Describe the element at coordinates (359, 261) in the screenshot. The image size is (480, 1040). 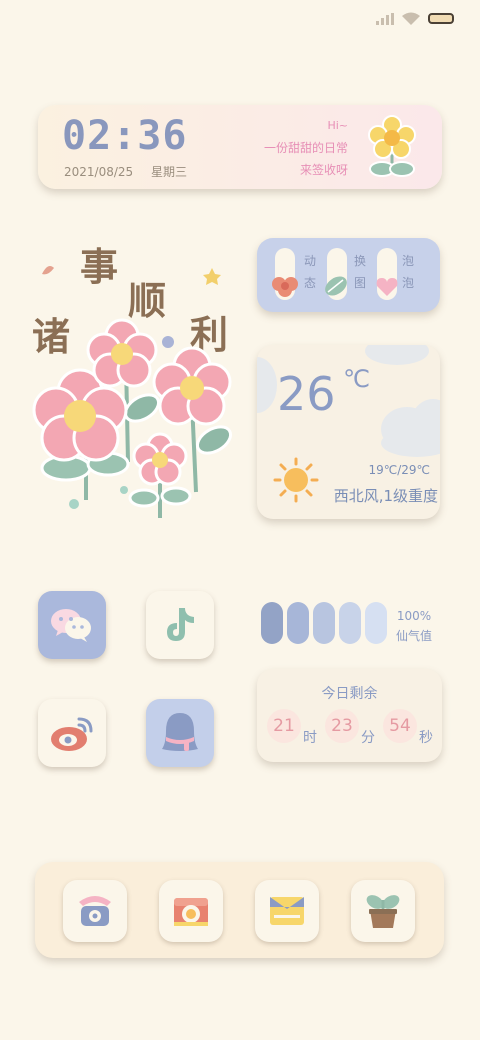
I see `bubble-label-2-top: 换` at that location.